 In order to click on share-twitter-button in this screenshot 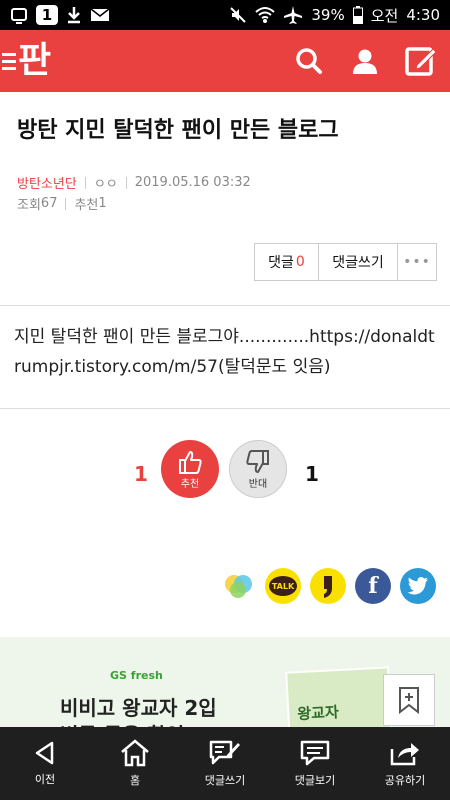, I will do `click(418, 586)`.